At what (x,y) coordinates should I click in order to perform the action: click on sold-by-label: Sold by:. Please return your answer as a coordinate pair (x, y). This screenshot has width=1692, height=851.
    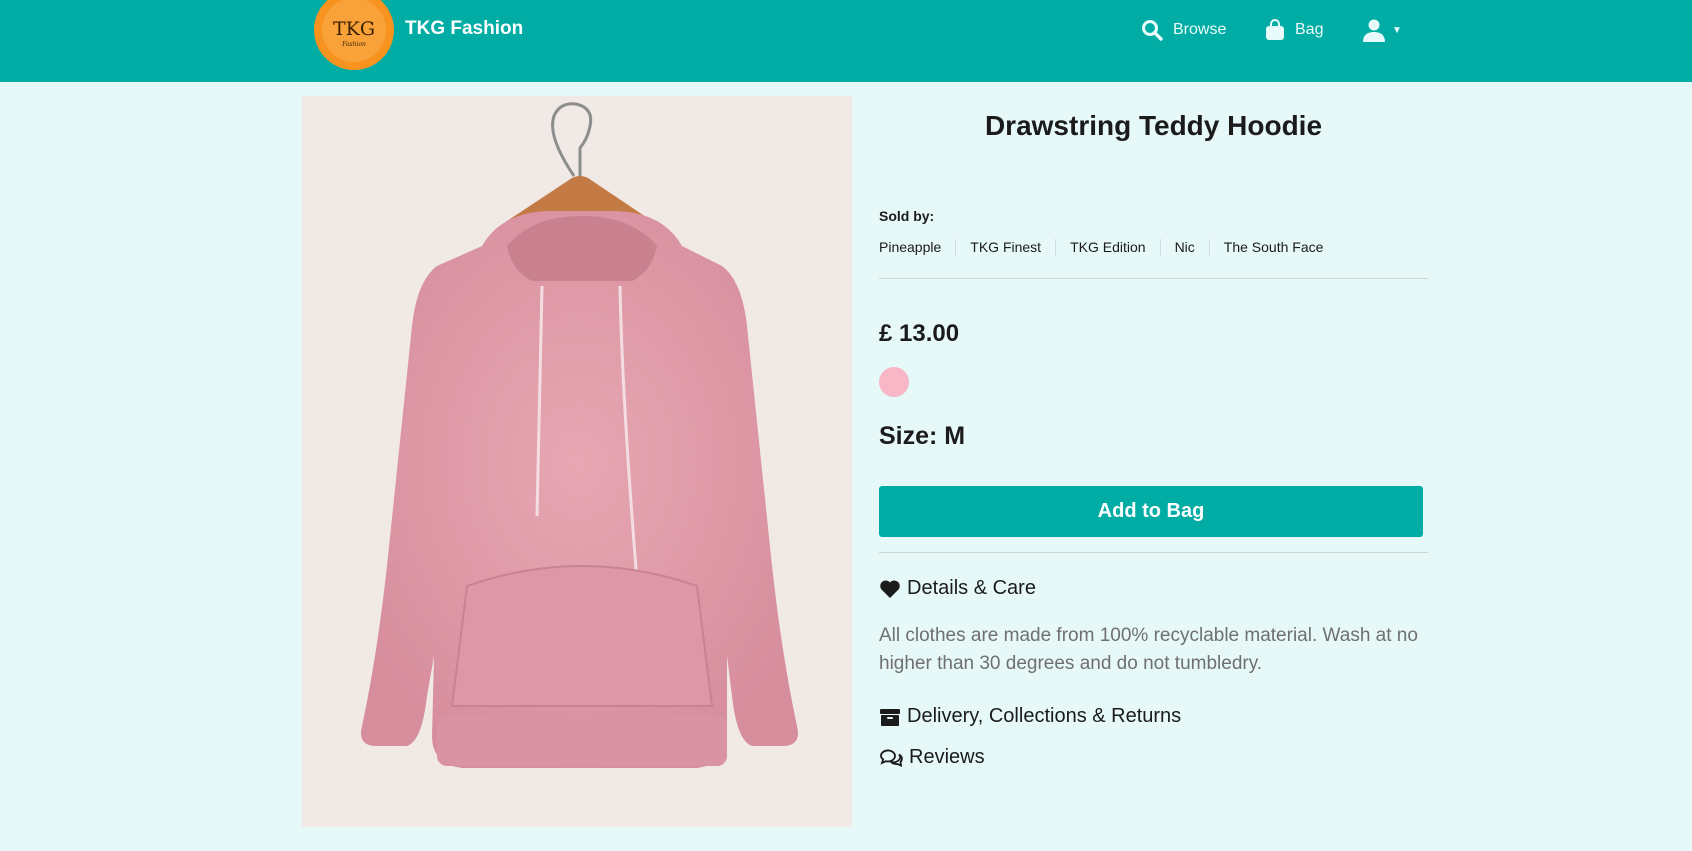
    Looking at the image, I should click on (907, 216).